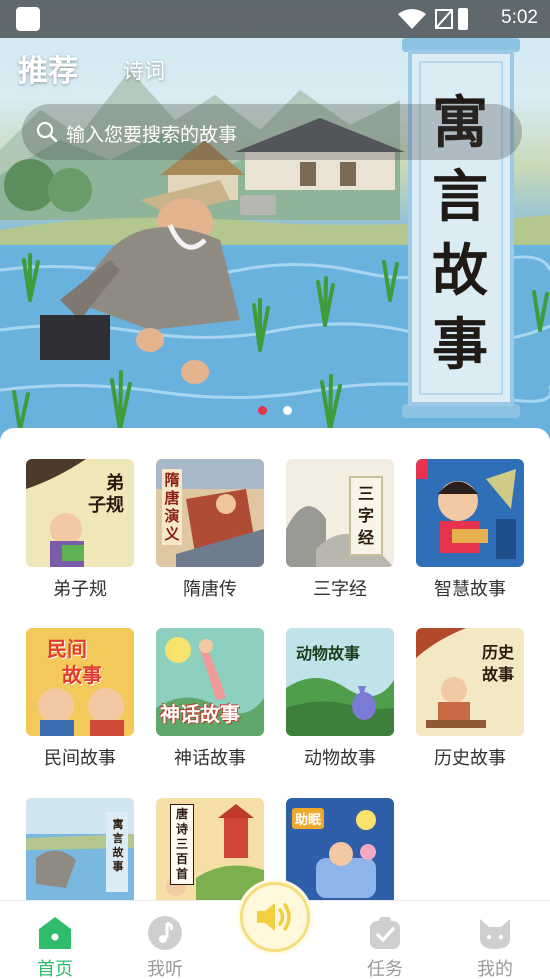 The height and width of the screenshot is (979, 550). Describe the element at coordinates (210, 589) in the screenshot. I see `category-label: 隋唐传` at that location.